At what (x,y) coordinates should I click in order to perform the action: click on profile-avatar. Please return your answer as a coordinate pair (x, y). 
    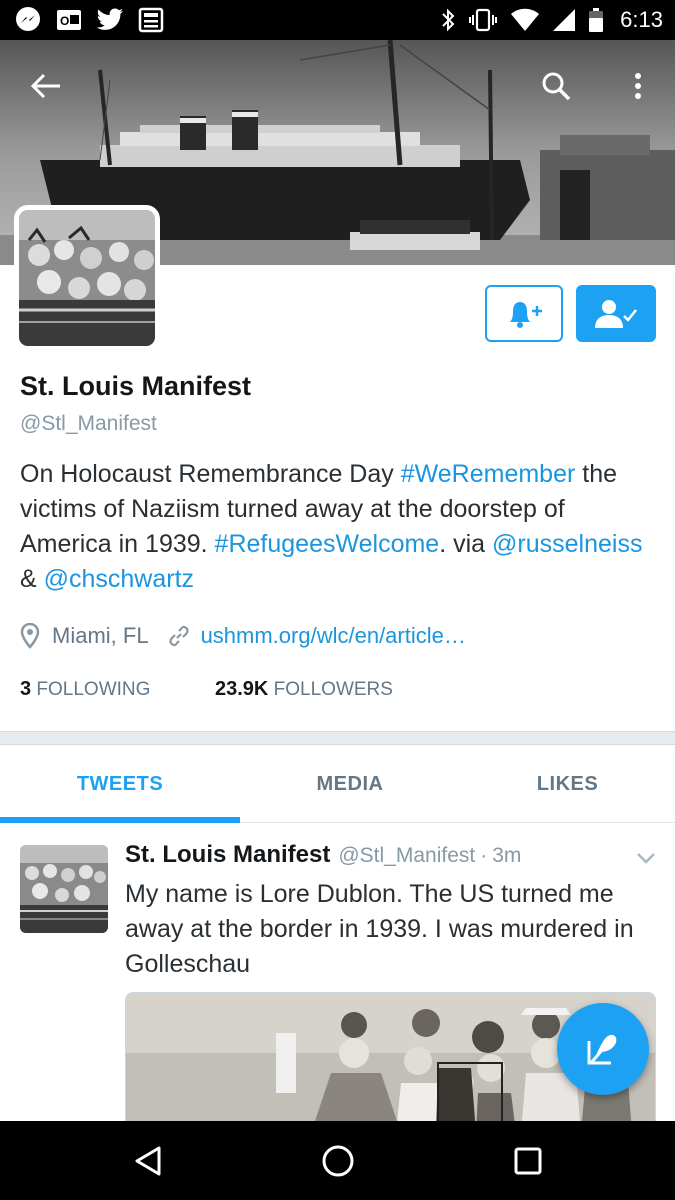
    Looking at the image, I should click on (87, 278).